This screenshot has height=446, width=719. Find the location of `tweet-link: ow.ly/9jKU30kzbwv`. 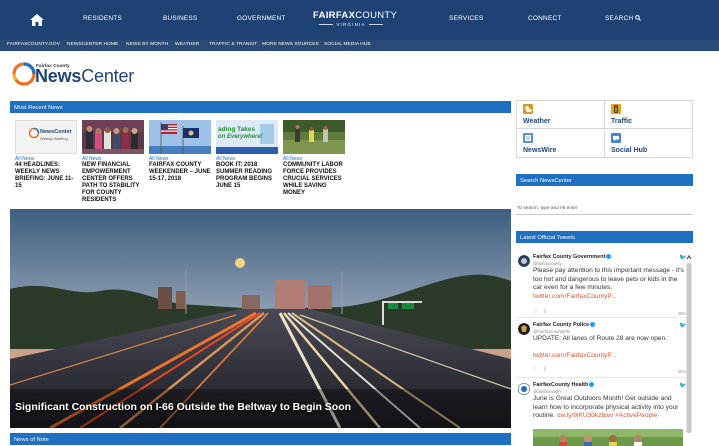

tweet-link: ow.ly/9jKU30kzbwv is located at coordinates (585, 415).